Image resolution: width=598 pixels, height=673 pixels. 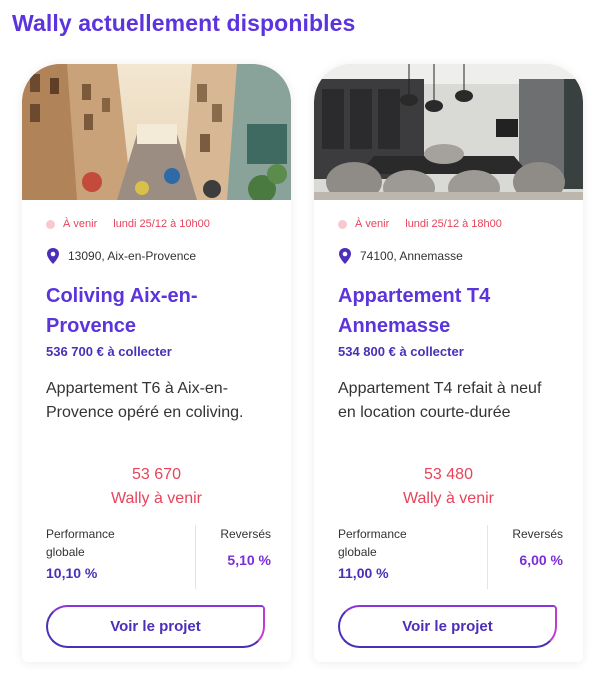 I want to click on performance-value: 10,10 %, so click(x=72, y=573).